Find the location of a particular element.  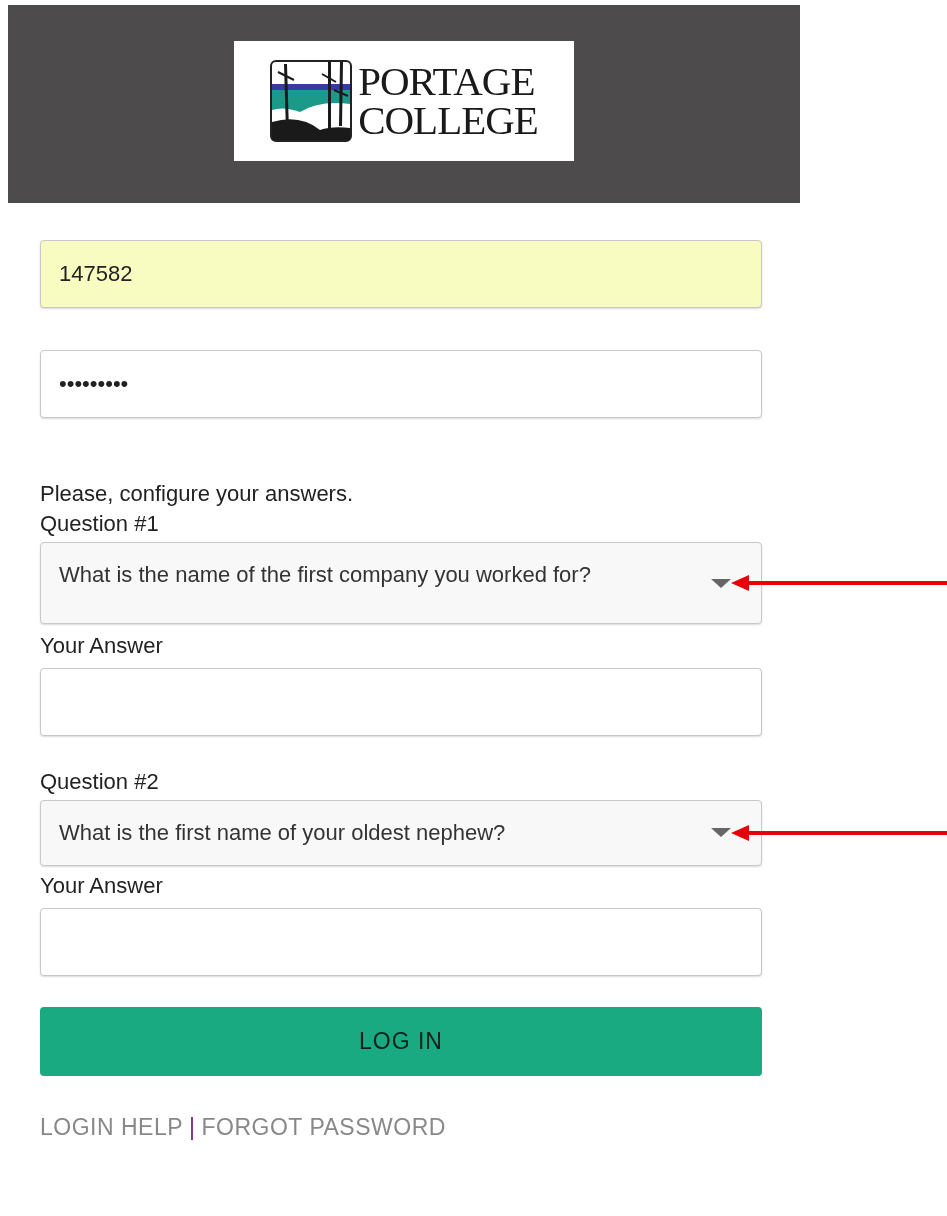

question-dropdown: What is the name of the first company you worked for? is located at coordinates (401, 583).